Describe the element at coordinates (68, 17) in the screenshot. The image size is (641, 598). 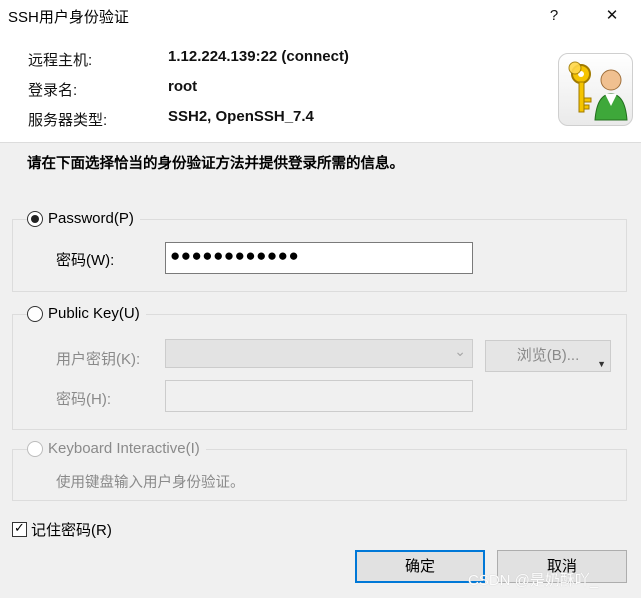
I see `window-title: SSH用户身份验证` at that location.